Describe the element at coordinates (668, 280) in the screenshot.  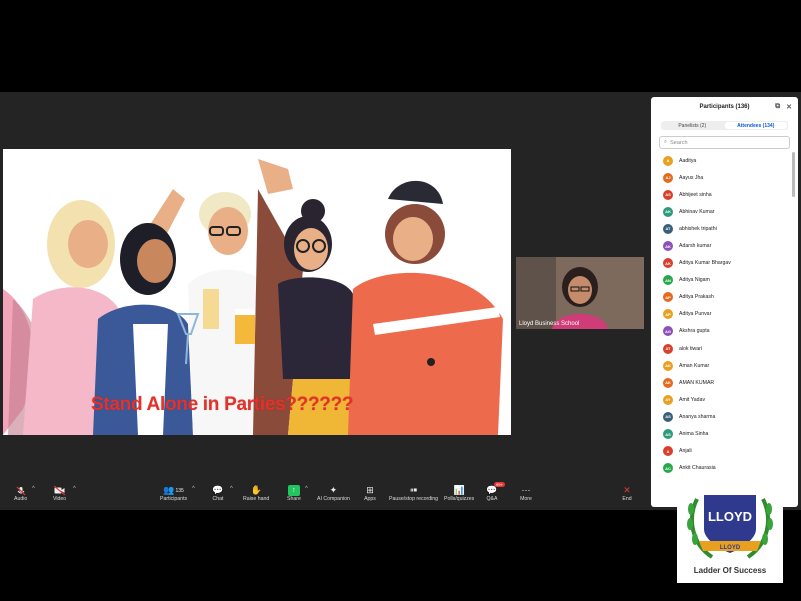
I see `avatar: AN` at that location.